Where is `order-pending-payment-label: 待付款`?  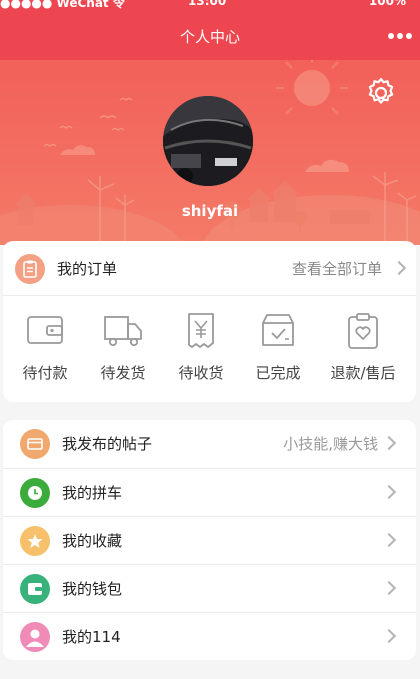
order-pending-payment-label: 待付款 is located at coordinates (45, 373).